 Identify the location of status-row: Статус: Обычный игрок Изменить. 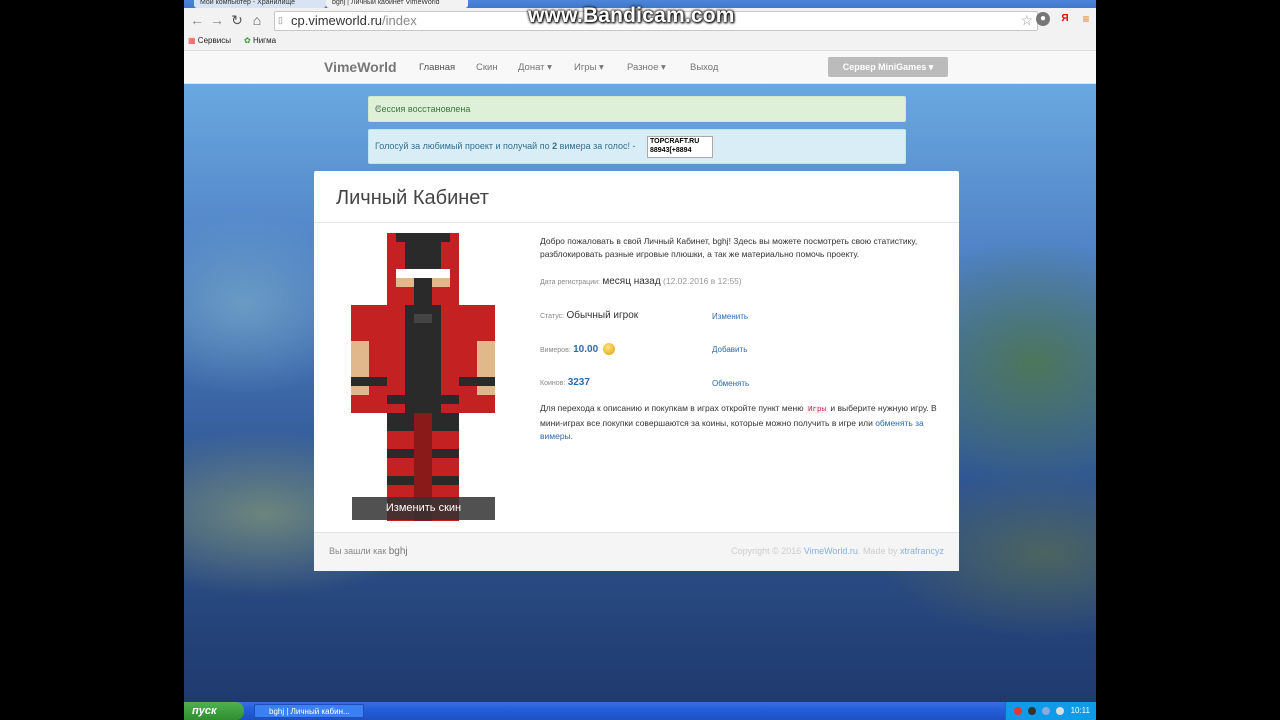
(742, 315).